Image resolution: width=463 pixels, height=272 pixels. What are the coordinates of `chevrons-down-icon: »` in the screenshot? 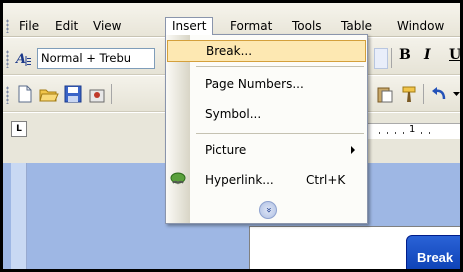 It's located at (268, 210).